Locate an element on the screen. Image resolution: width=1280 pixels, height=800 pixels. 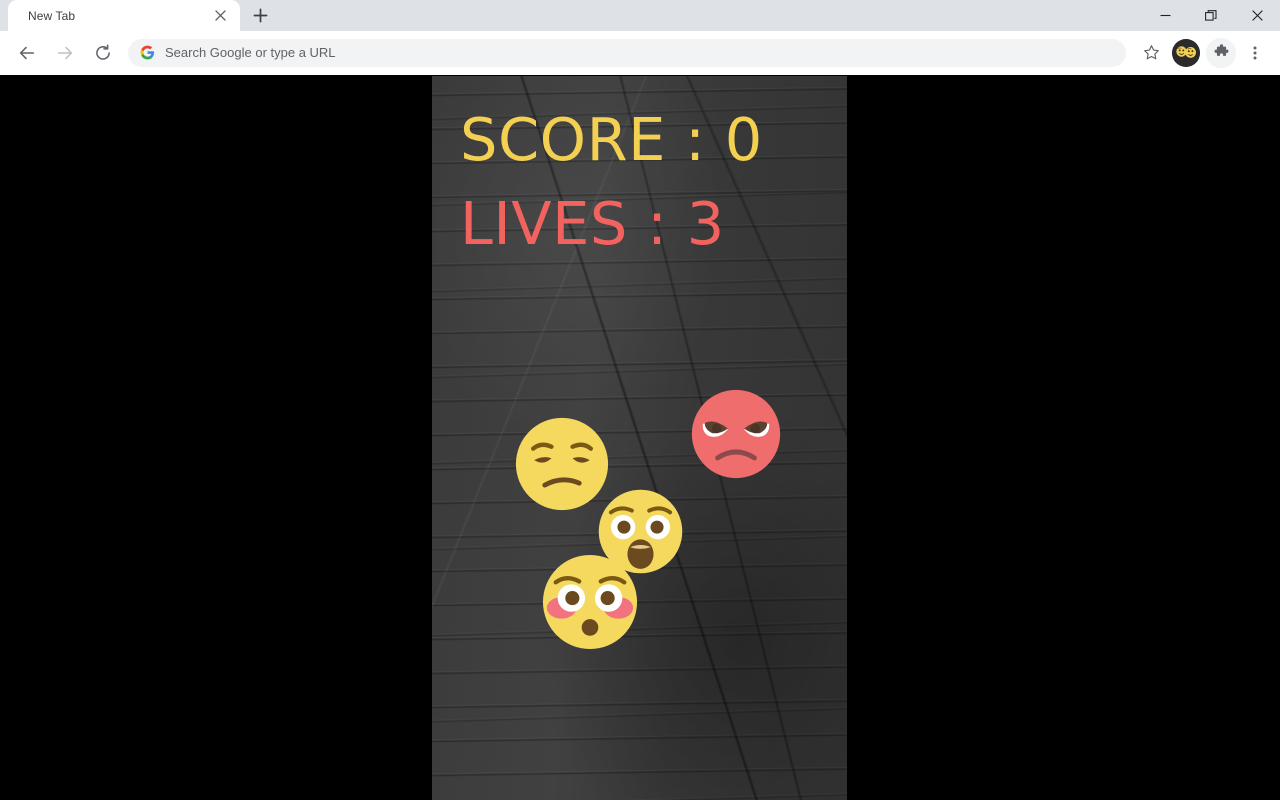
score-display: SCORE : 0 is located at coordinates (611, 139).